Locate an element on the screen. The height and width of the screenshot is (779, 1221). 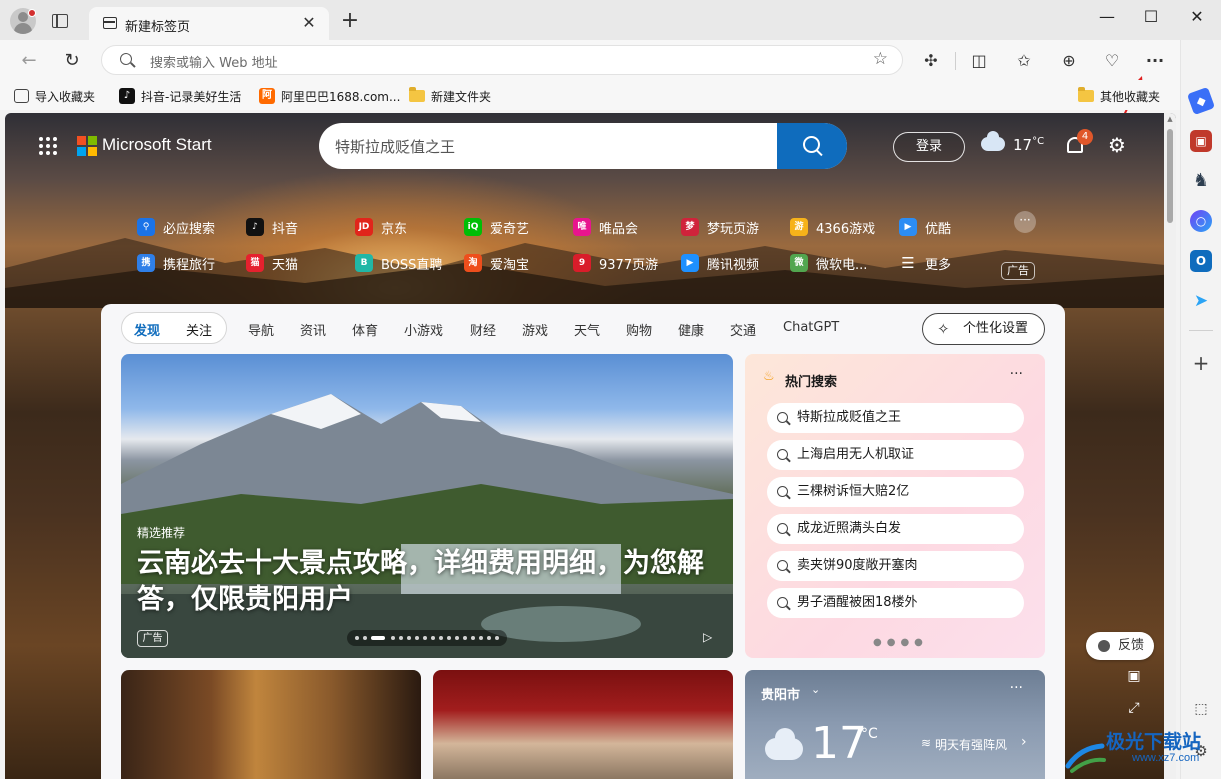
new-tab-button: + is located at coordinates (350, 22).